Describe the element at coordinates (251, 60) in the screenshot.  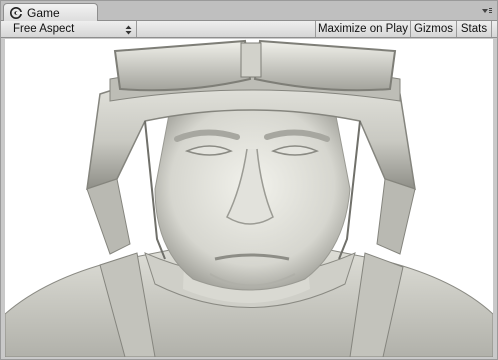
I see `goggle-bridge` at that location.